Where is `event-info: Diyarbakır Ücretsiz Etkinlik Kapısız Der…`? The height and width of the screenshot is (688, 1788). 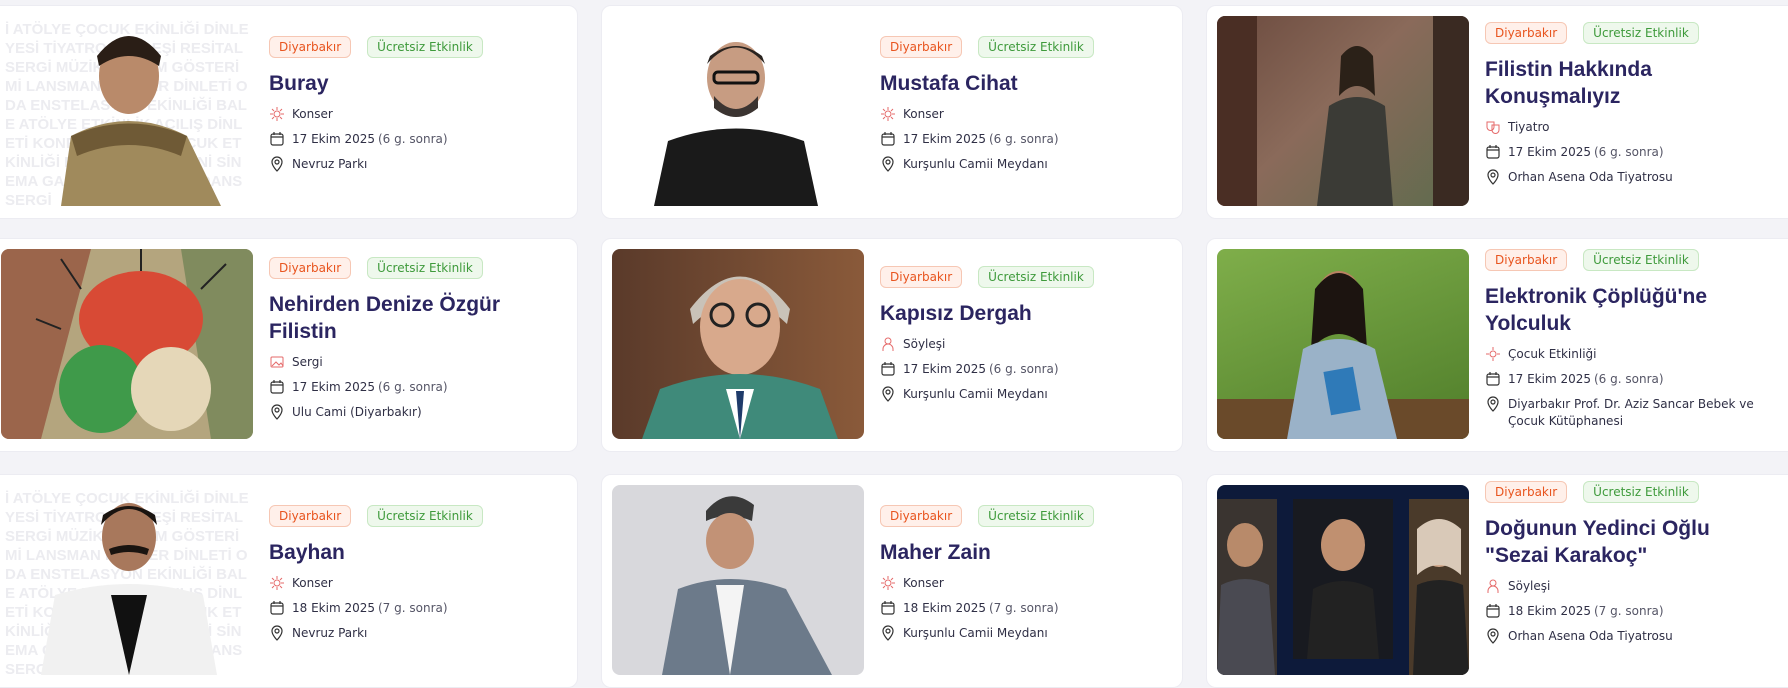 event-info: Diyarbakır Ücretsiz Etkinlik Kapısız Der… is located at coordinates (1026, 338).